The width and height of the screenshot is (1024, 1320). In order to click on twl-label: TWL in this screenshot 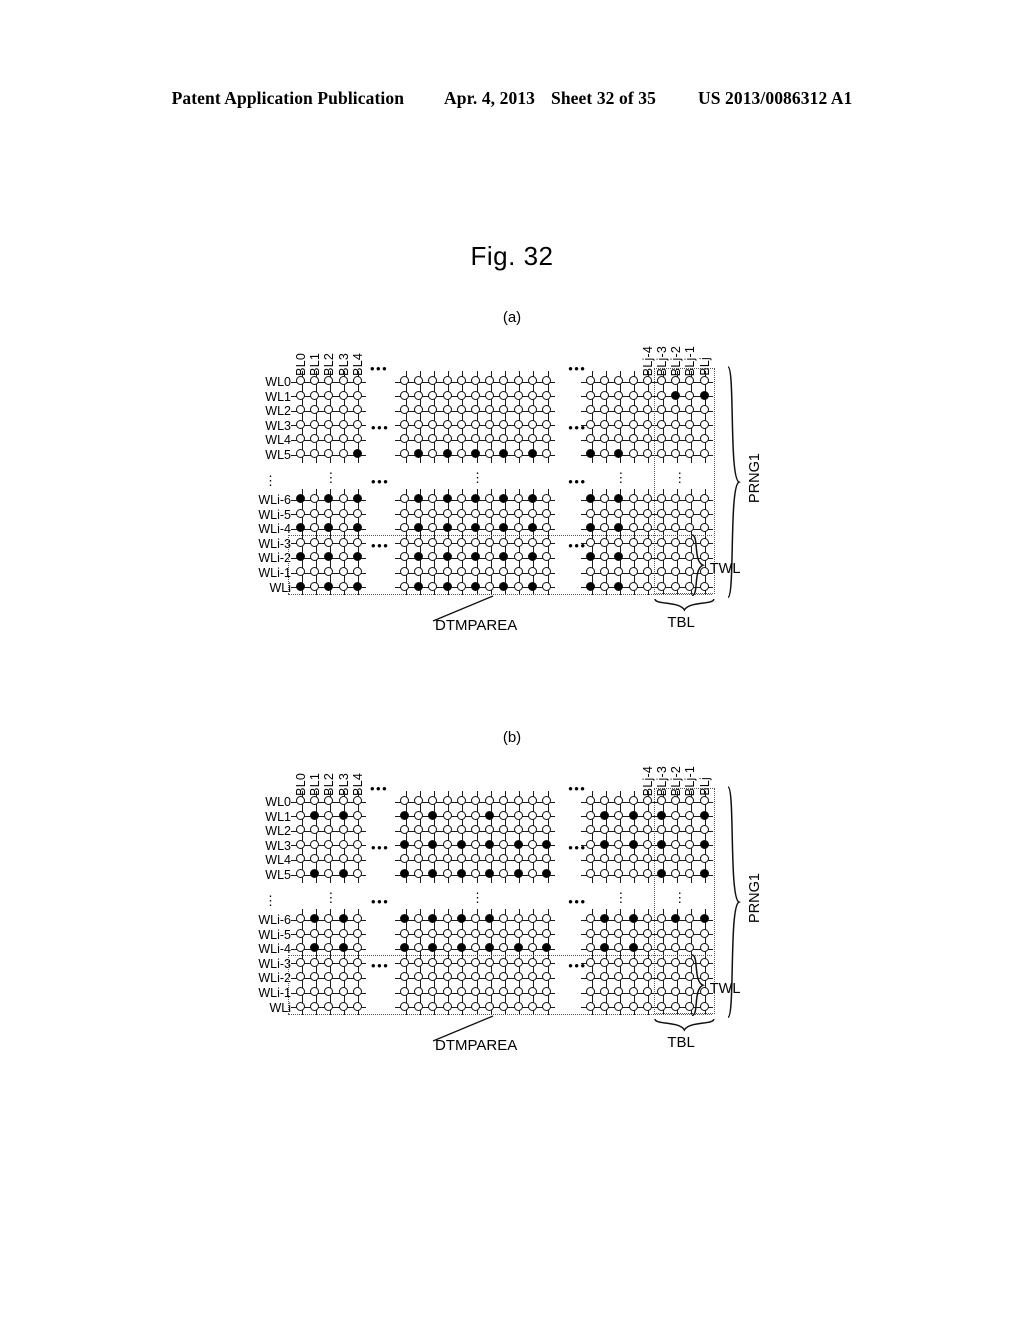, I will do `click(725, 569)`.